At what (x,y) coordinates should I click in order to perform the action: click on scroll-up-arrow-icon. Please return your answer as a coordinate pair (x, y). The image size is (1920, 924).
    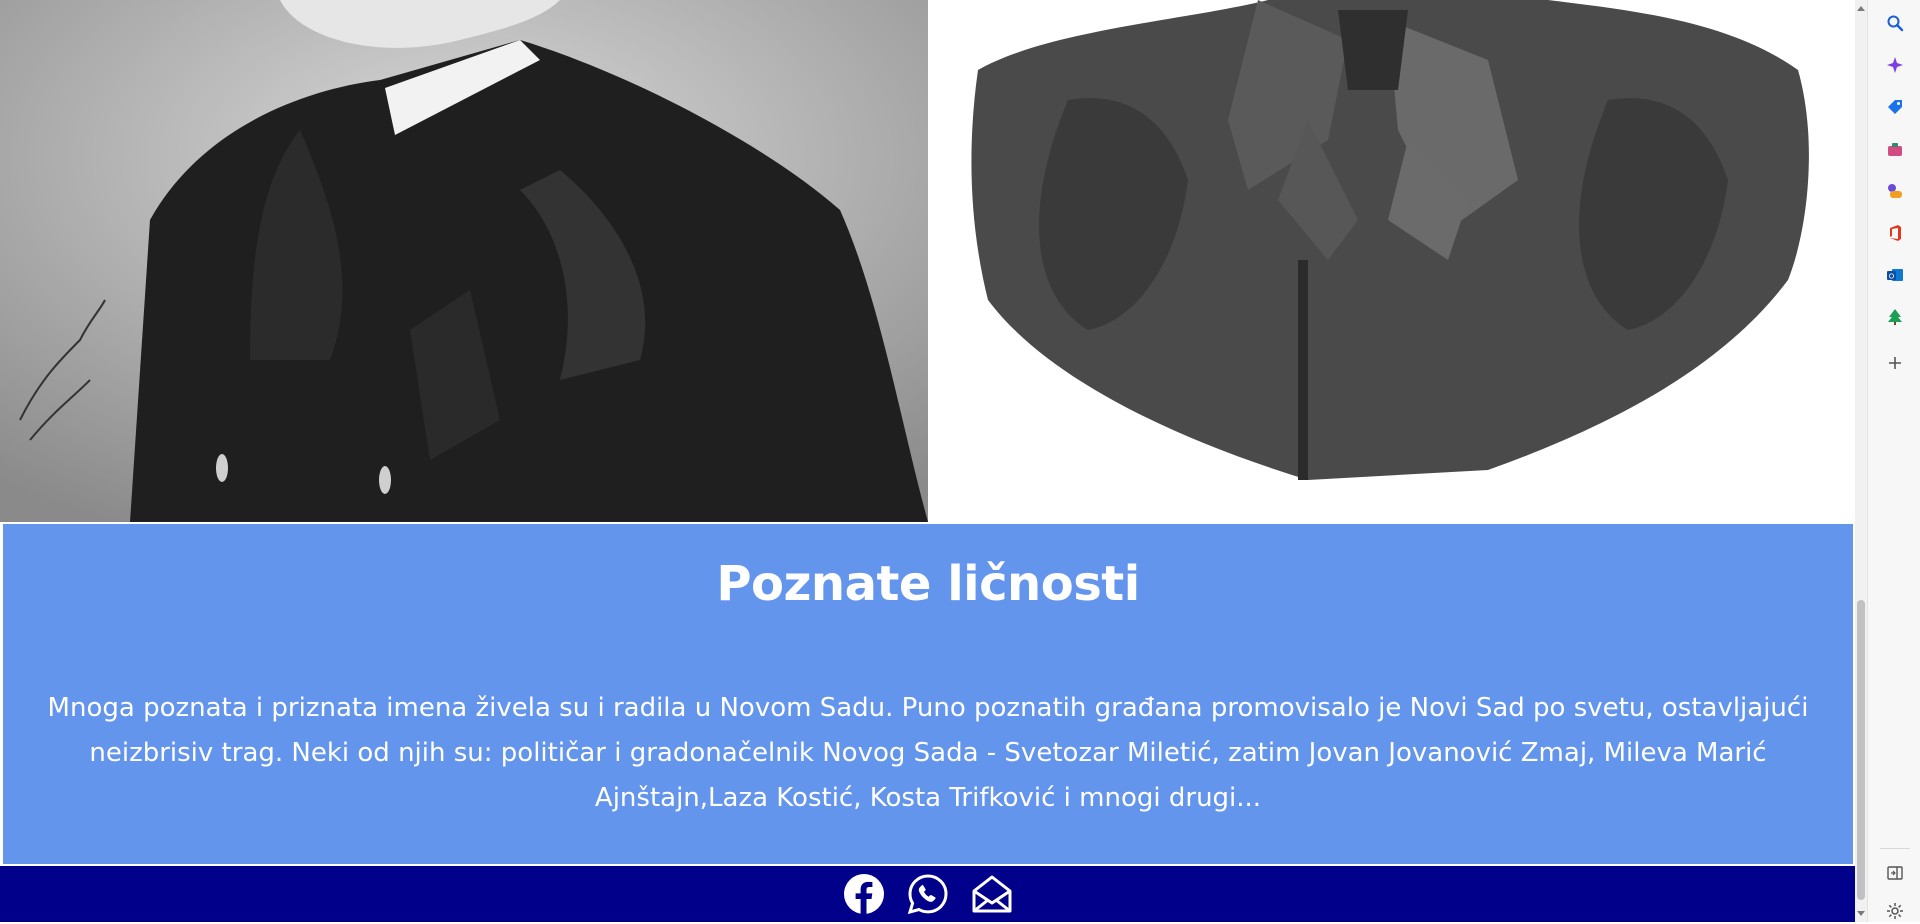
    Looking at the image, I should click on (1861, 8).